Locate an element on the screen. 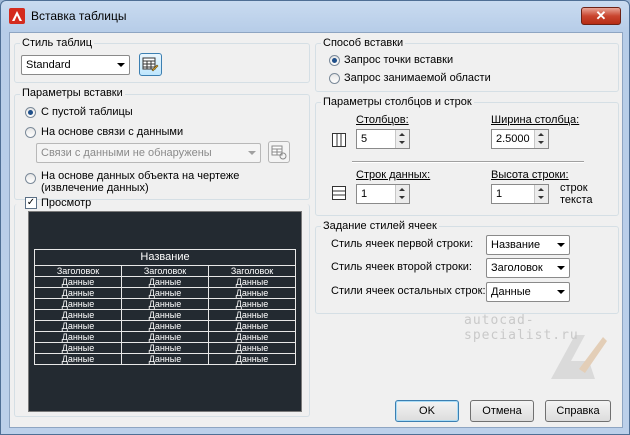 This screenshot has height=435, width=630. cell-styles-title: Задание стилей ячеек is located at coordinates (380, 226).